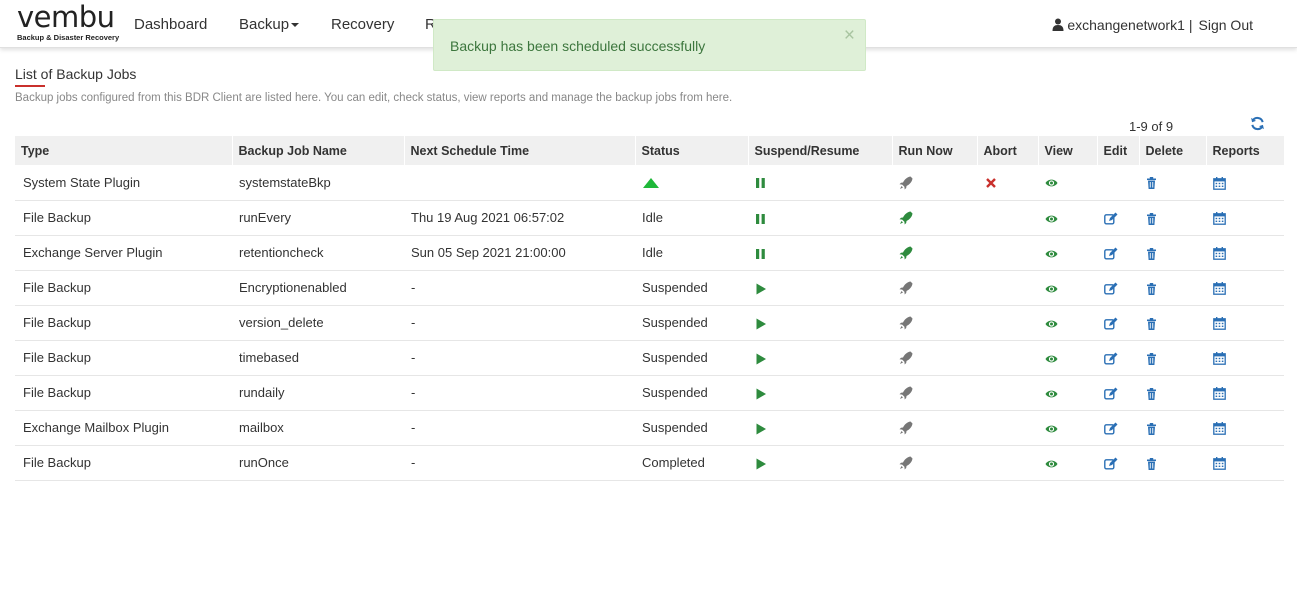 The height and width of the screenshot is (597, 1297). What do you see at coordinates (649, 393) in the screenshot?
I see `table-row: File Backup rundaily - Suspended` at bounding box center [649, 393].